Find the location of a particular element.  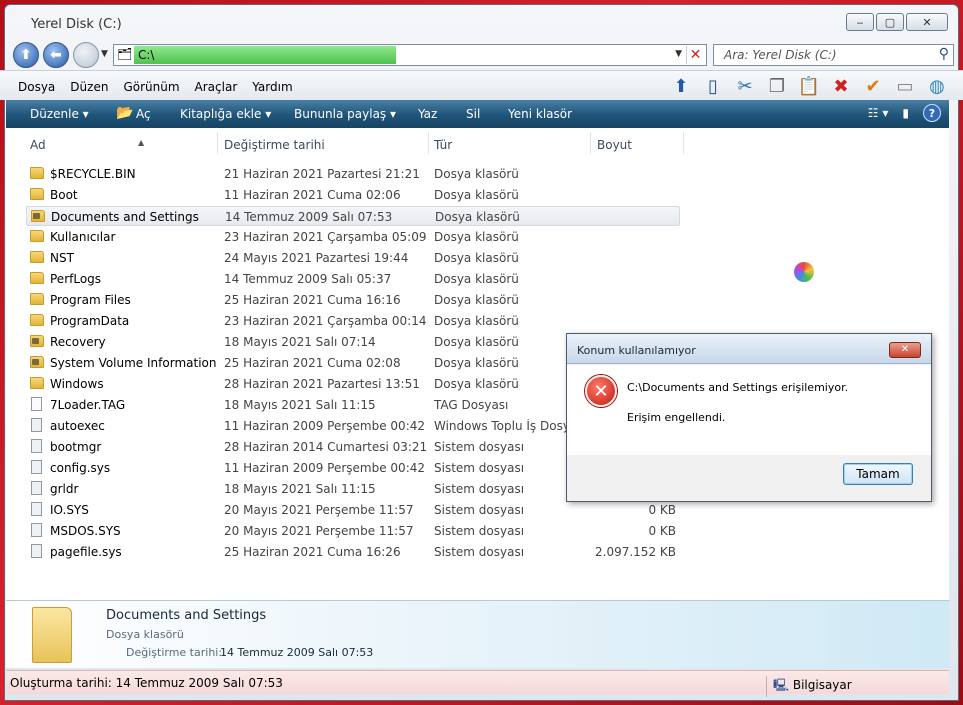

view-options-icon: ☷ ▾ is located at coordinates (878, 113).